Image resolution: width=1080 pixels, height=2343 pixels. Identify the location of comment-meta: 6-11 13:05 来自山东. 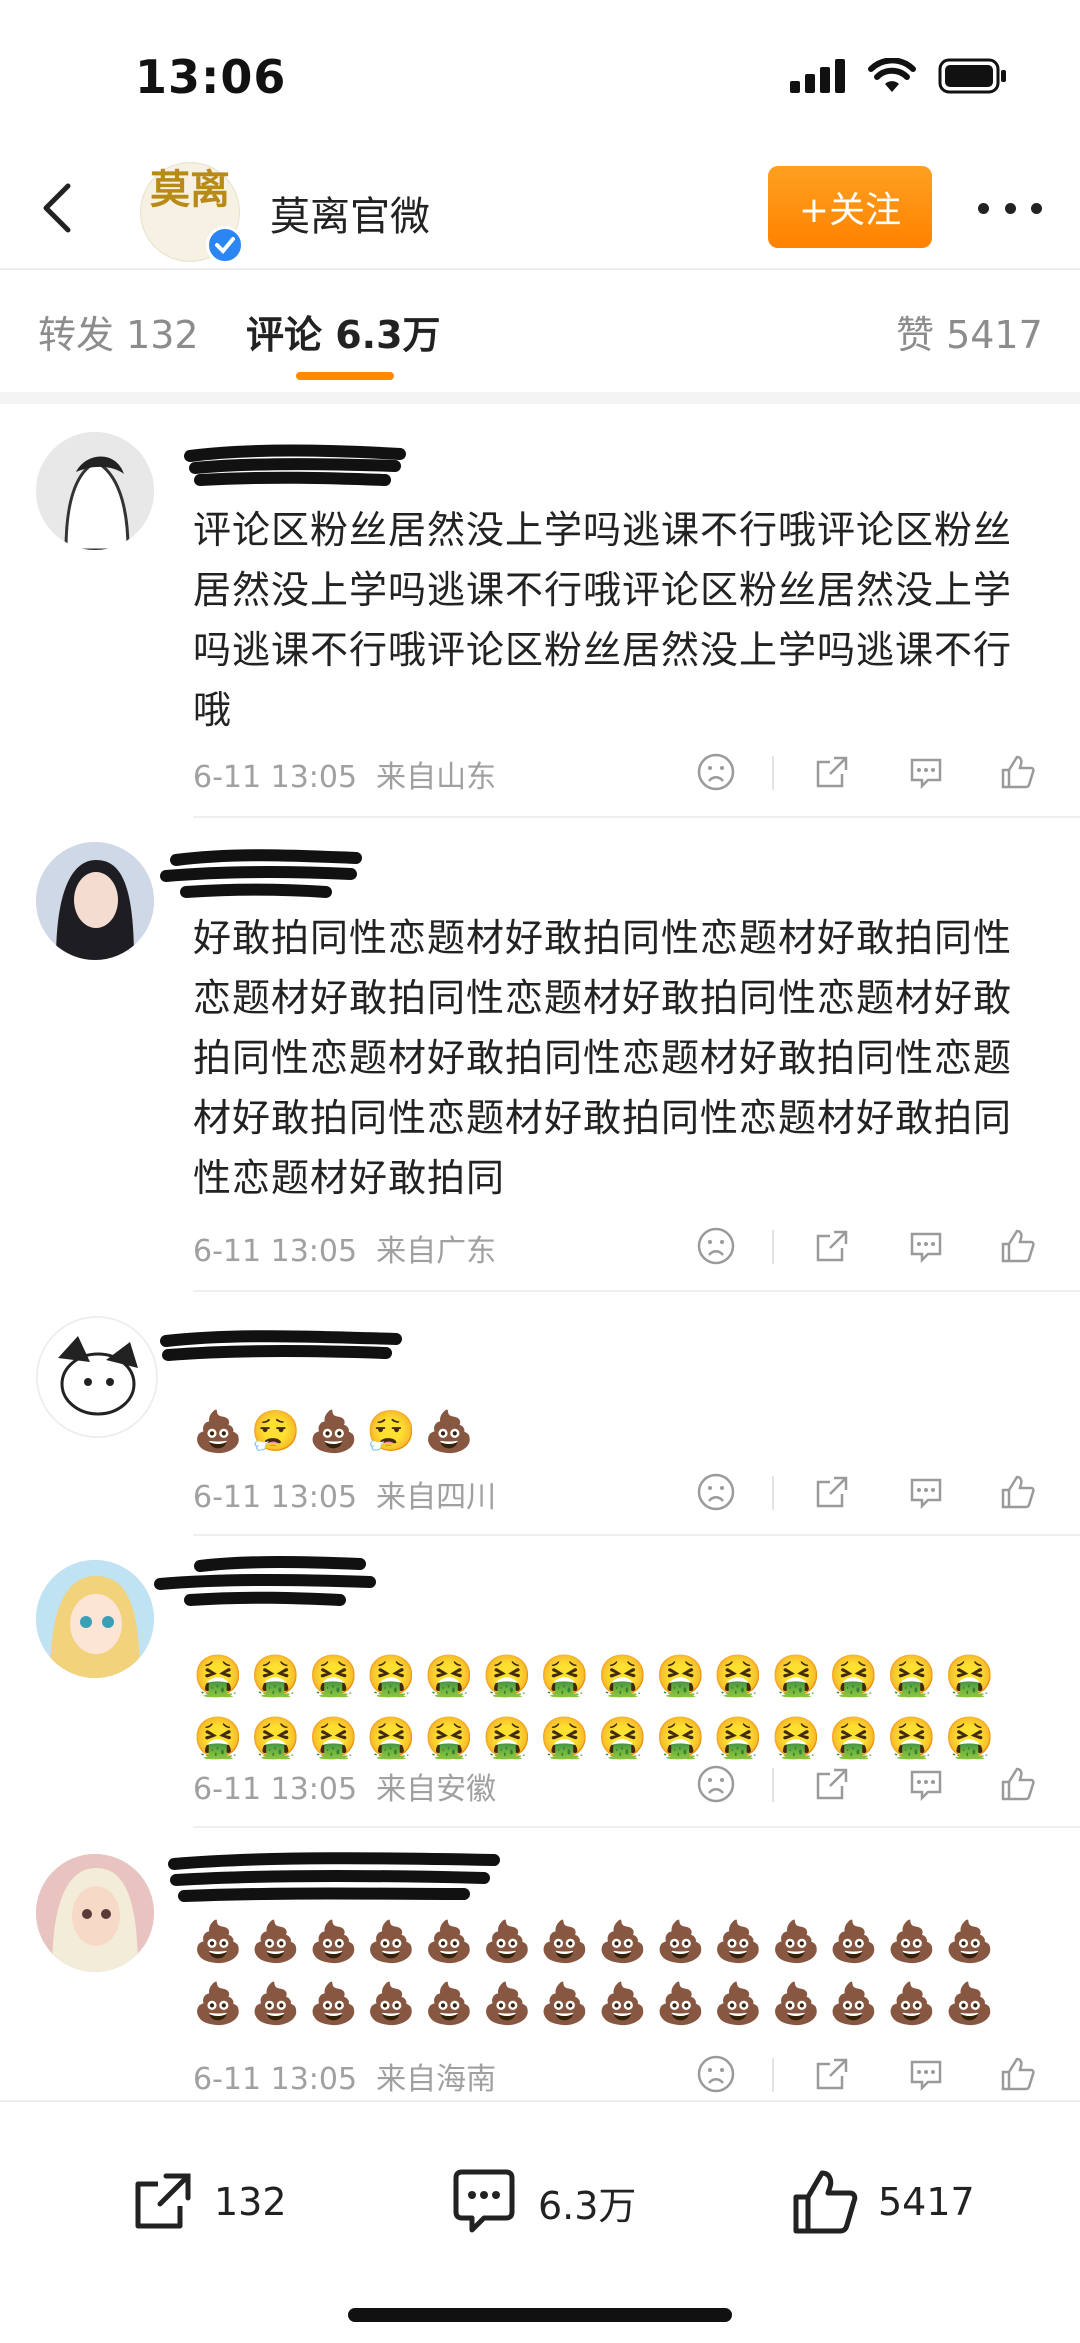
(344, 774).